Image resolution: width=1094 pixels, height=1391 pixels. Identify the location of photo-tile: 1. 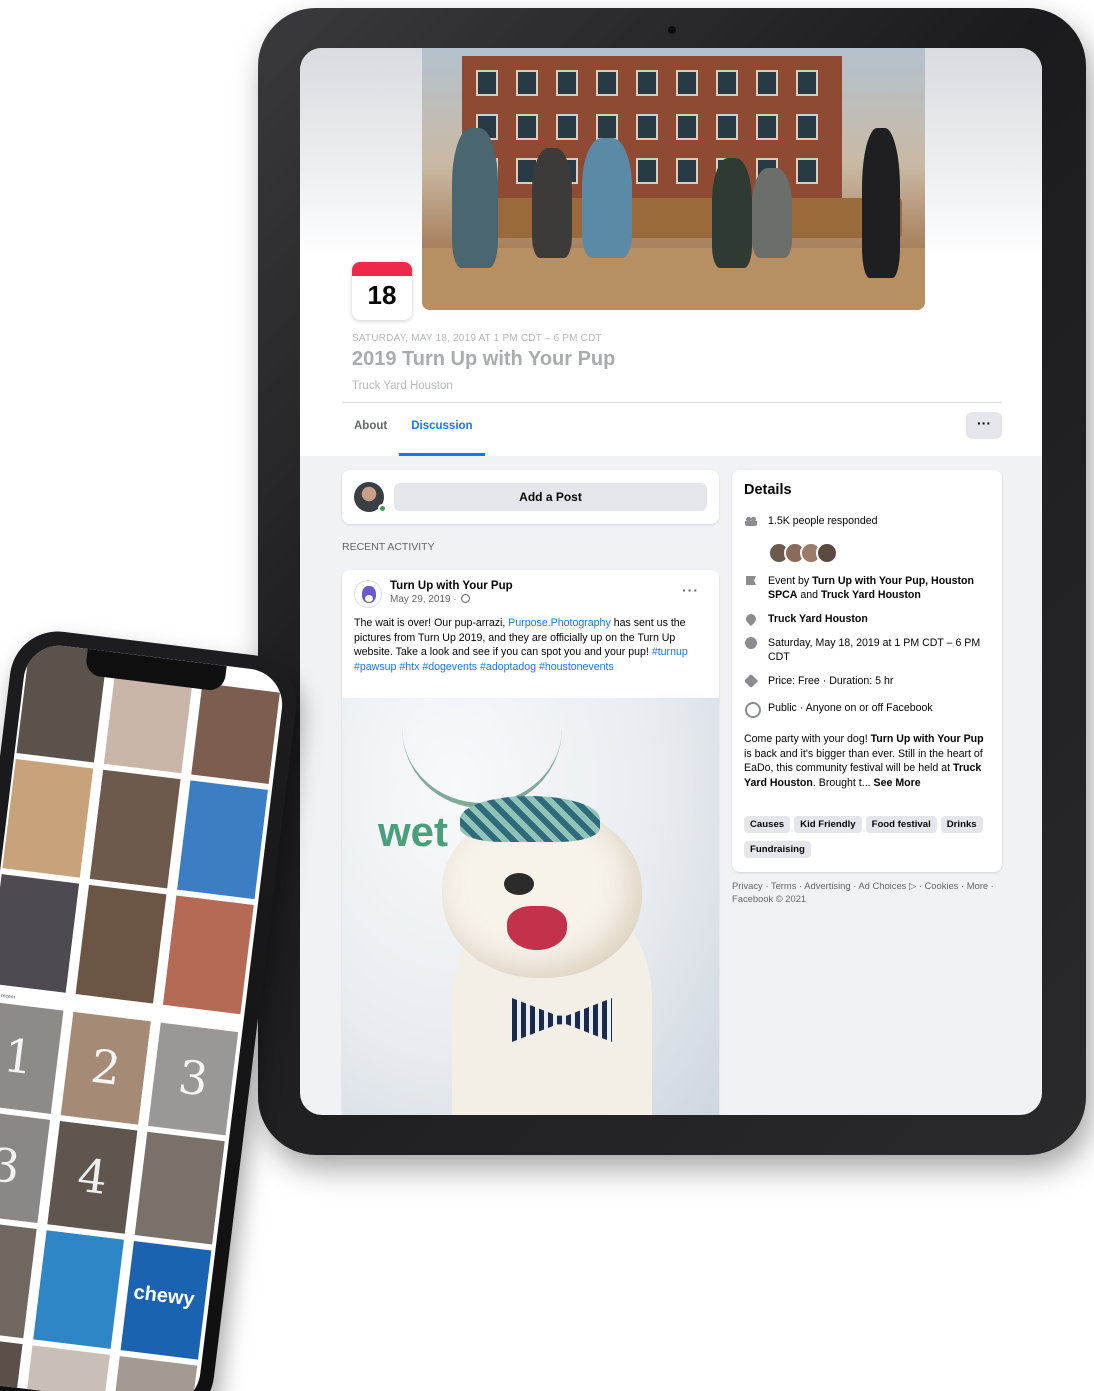
(32, 1057).